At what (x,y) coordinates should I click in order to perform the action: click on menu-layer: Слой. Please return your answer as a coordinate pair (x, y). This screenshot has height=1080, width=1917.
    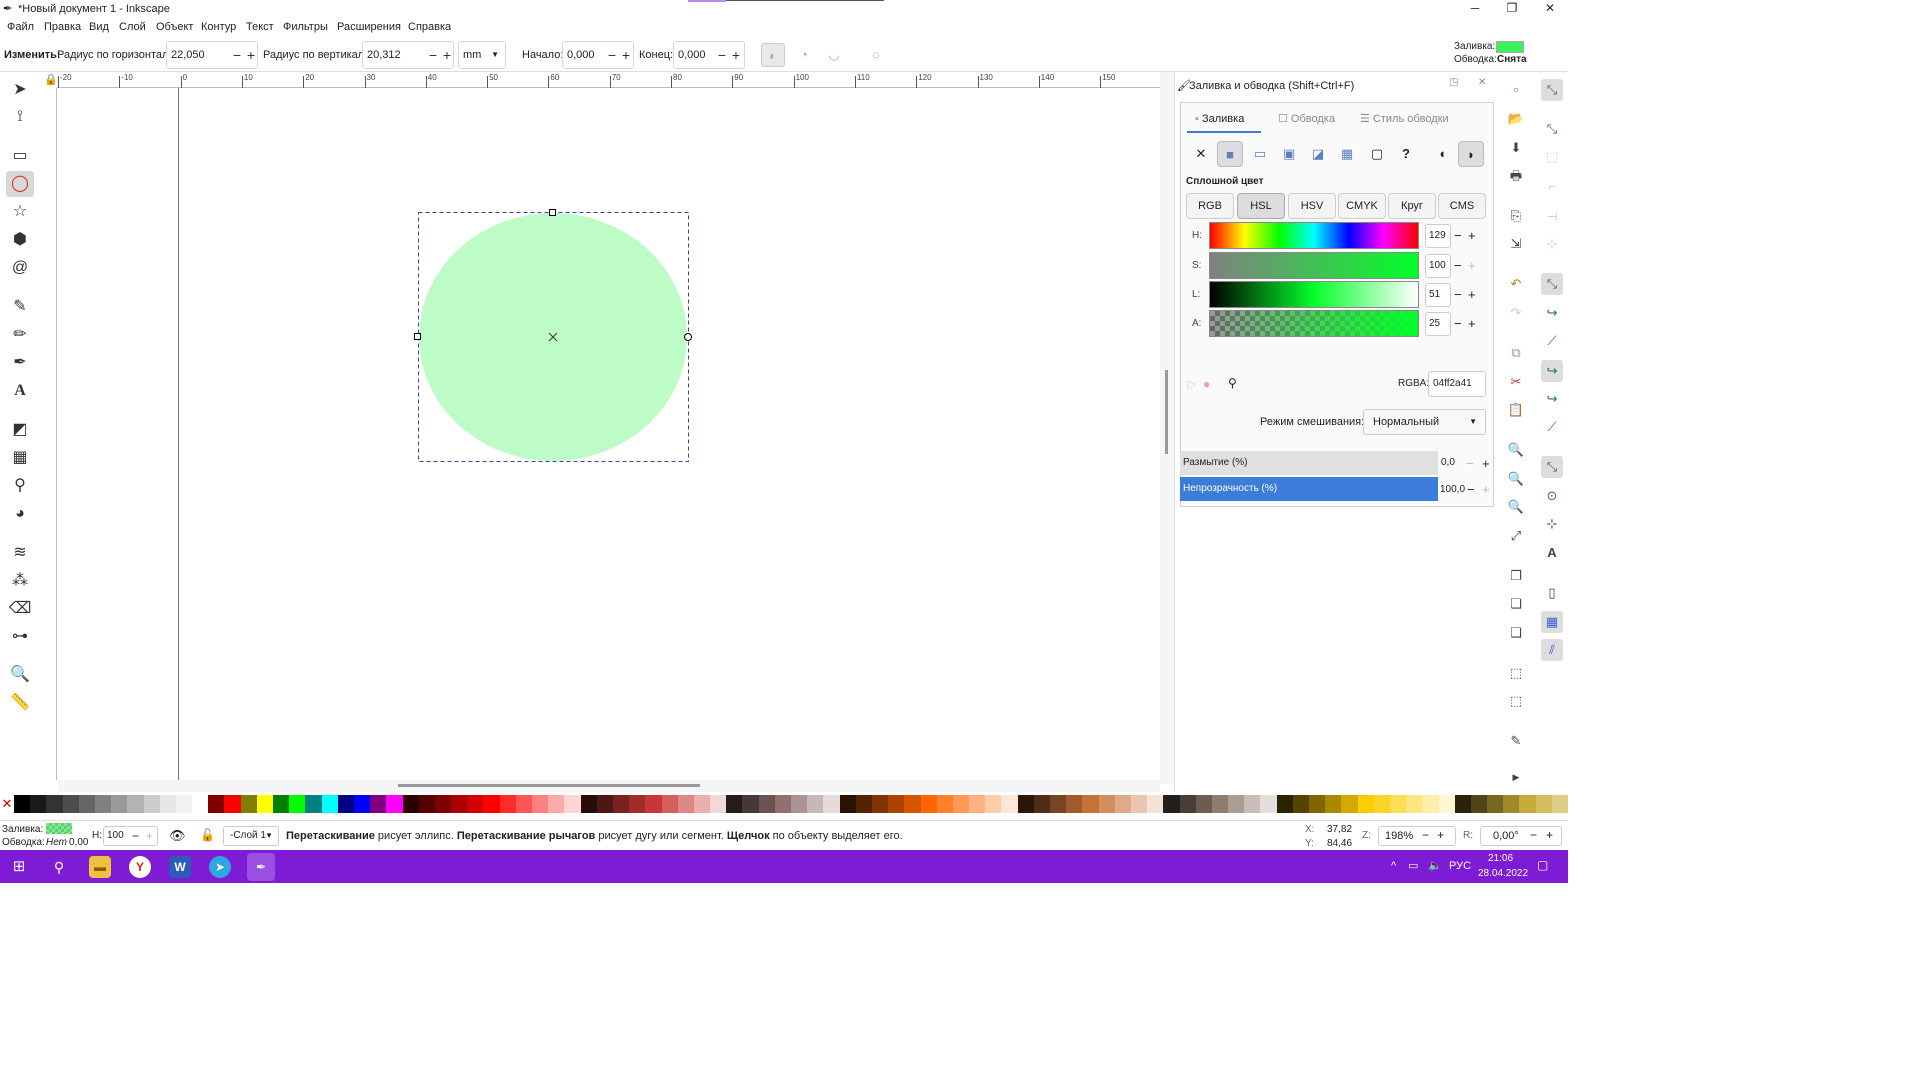
    Looking at the image, I should click on (132, 27).